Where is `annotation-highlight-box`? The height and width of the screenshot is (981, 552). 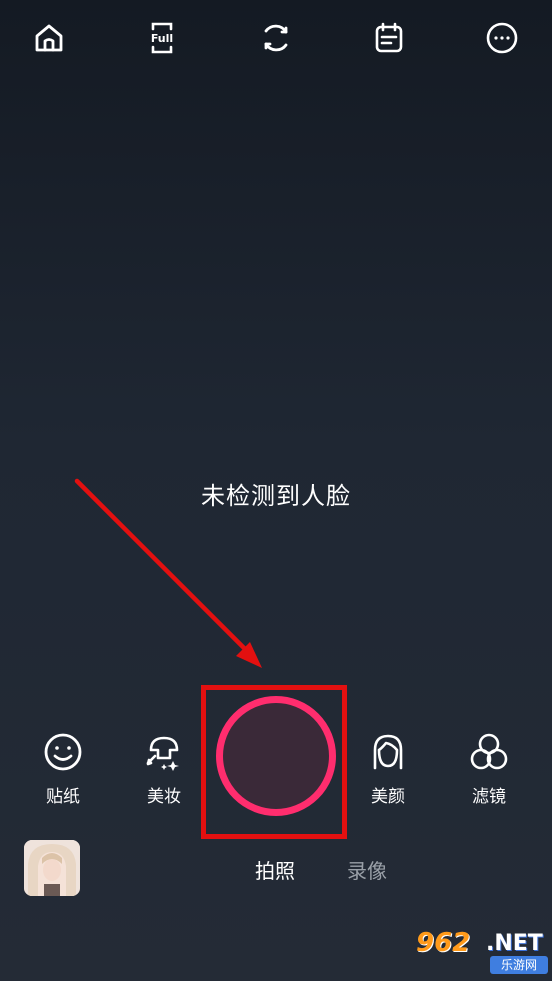 annotation-highlight-box is located at coordinates (274, 762).